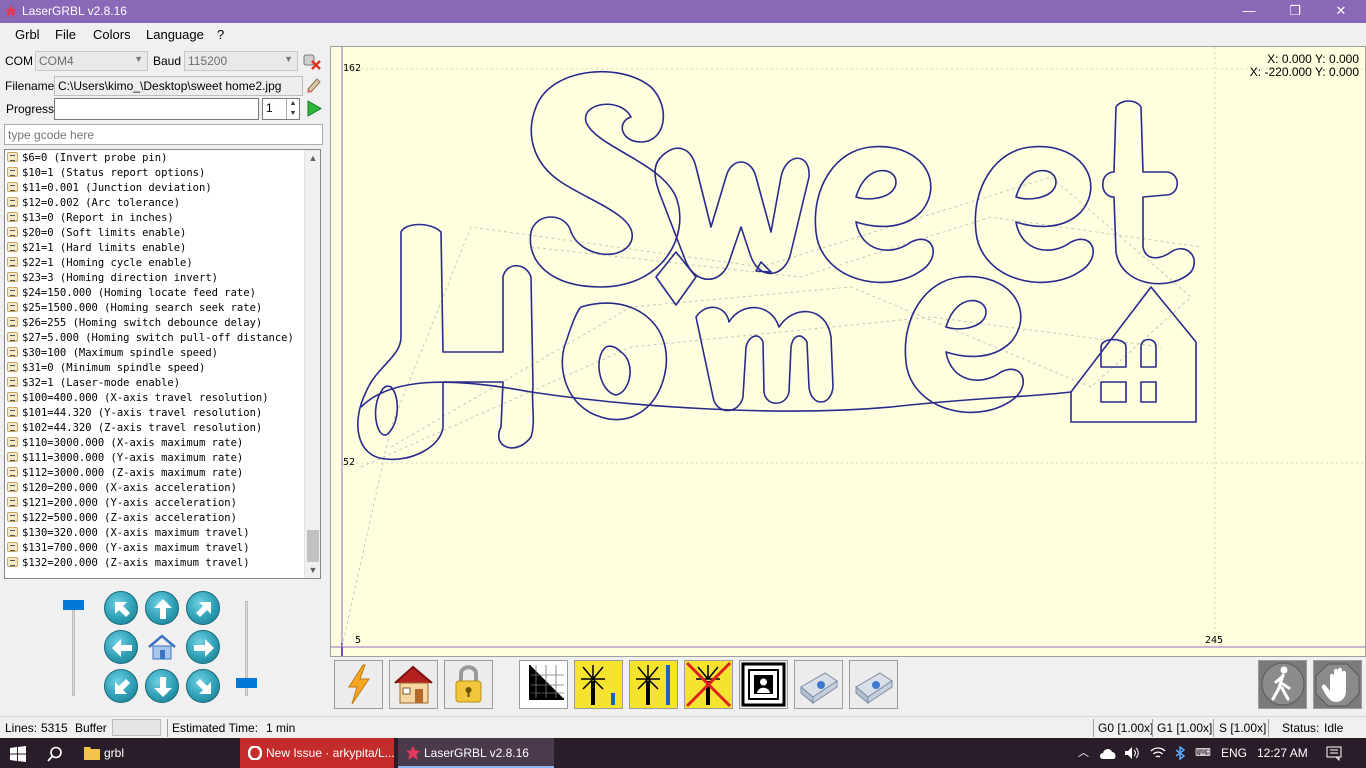 This screenshot has height=768, width=1366. What do you see at coordinates (314, 85) in the screenshot?
I see `open-file-icon` at bounding box center [314, 85].